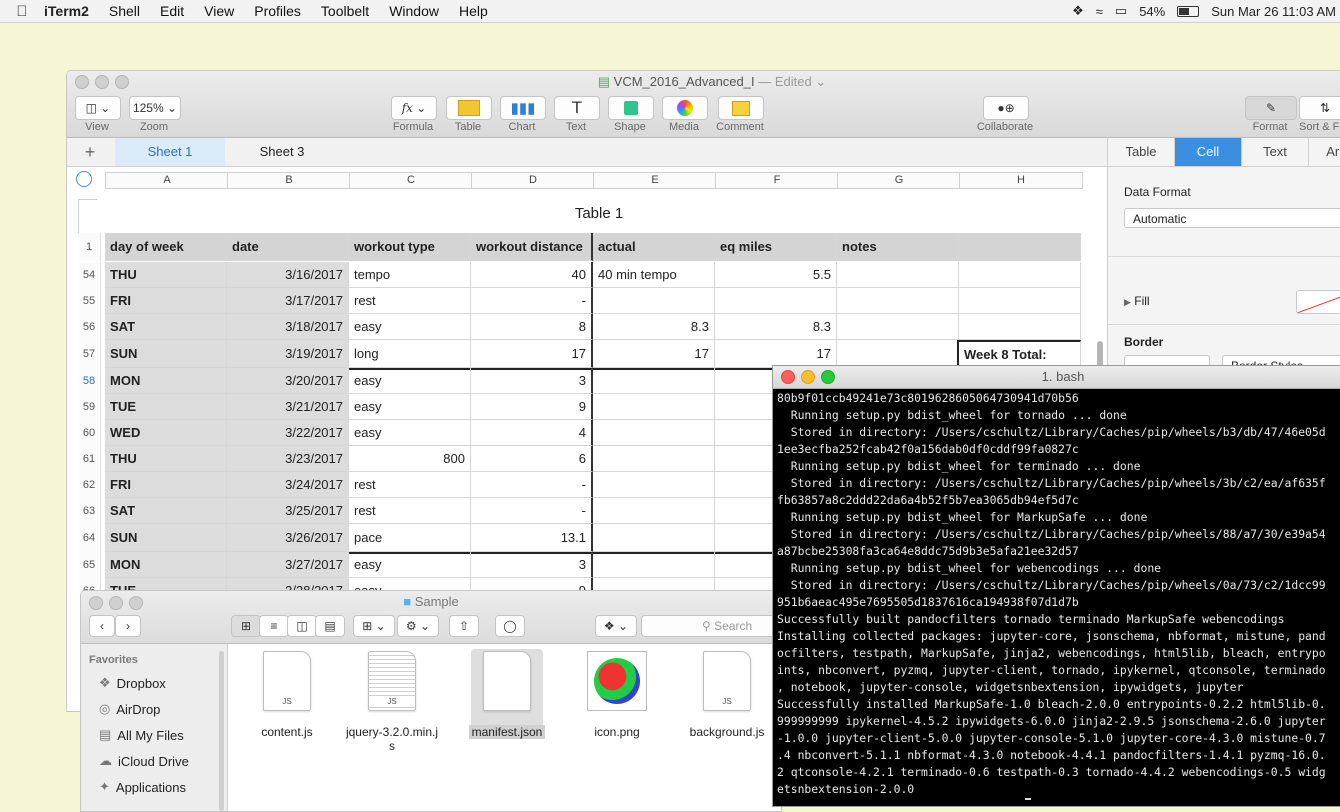 This screenshot has height=812, width=1340. Describe the element at coordinates (741, 108) in the screenshot. I see `comment-button` at that location.